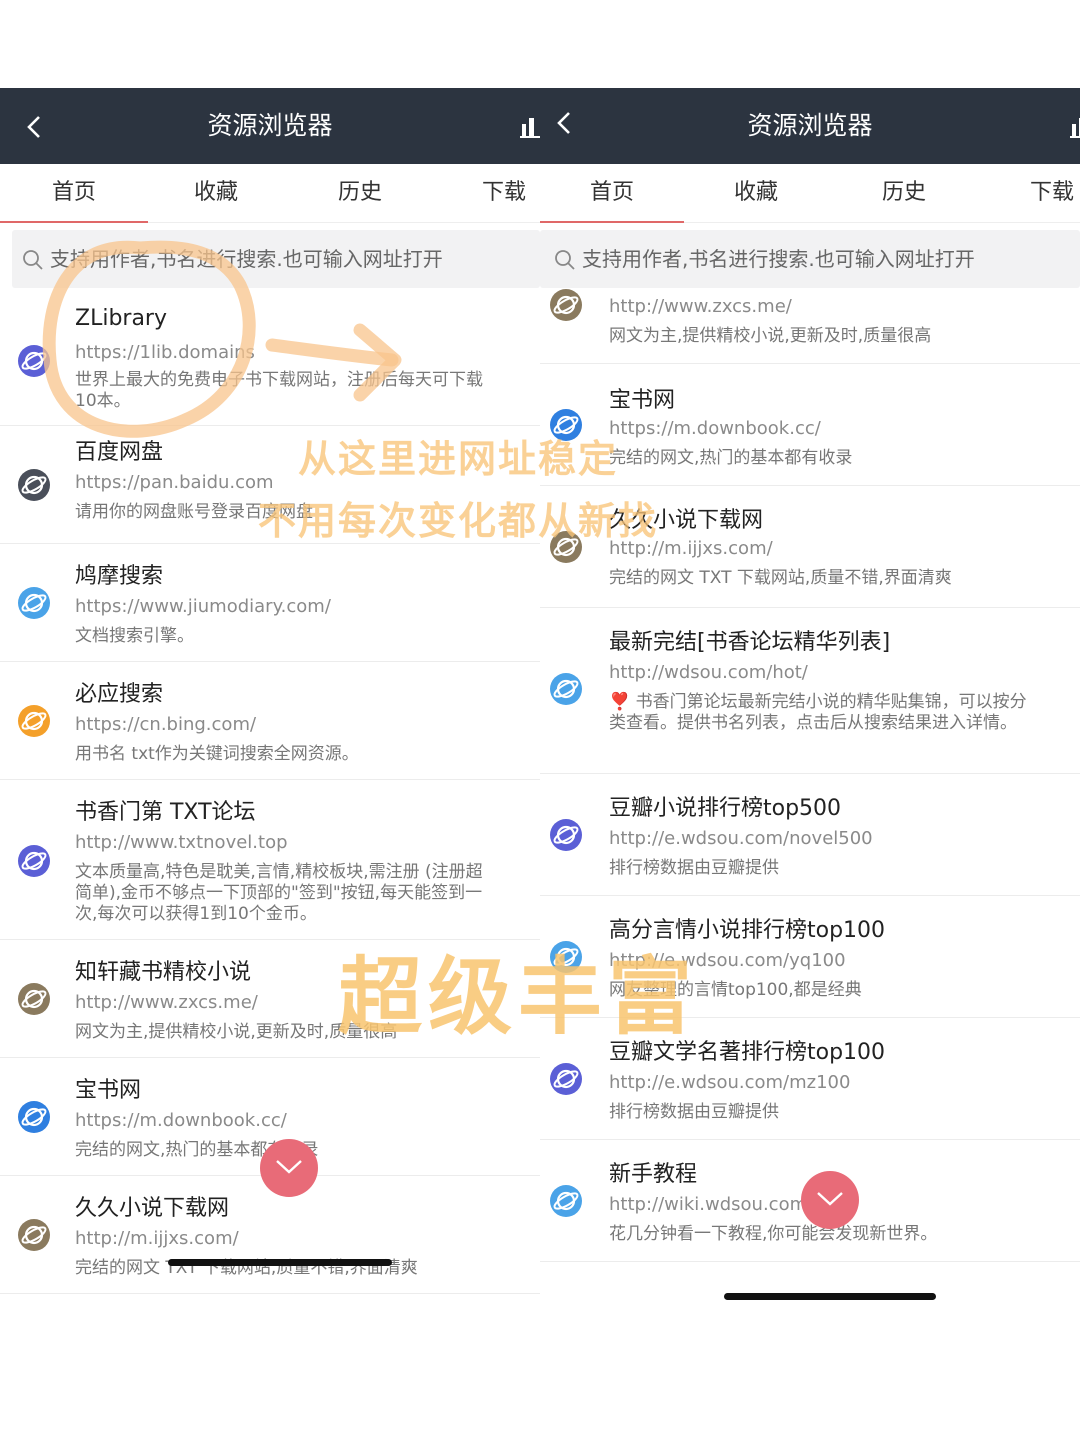  Describe the element at coordinates (217, 754) in the screenshot. I see `item-description: 用书名 txt作为关键词搜索全网资源。` at that location.